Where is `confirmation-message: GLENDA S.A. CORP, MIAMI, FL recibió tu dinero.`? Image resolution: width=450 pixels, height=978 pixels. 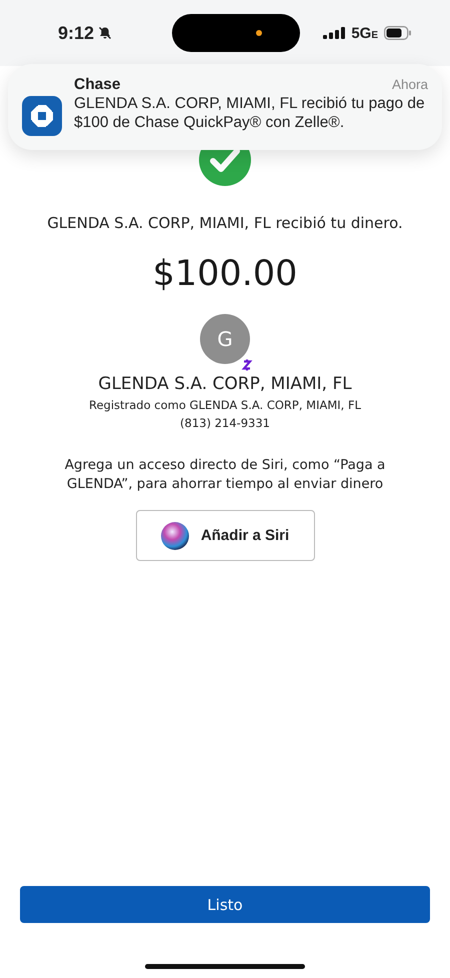 confirmation-message: GLENDA S.A. CORP, MIAMI, FL recibió tu dinero. is located at coordinates (225, 223).